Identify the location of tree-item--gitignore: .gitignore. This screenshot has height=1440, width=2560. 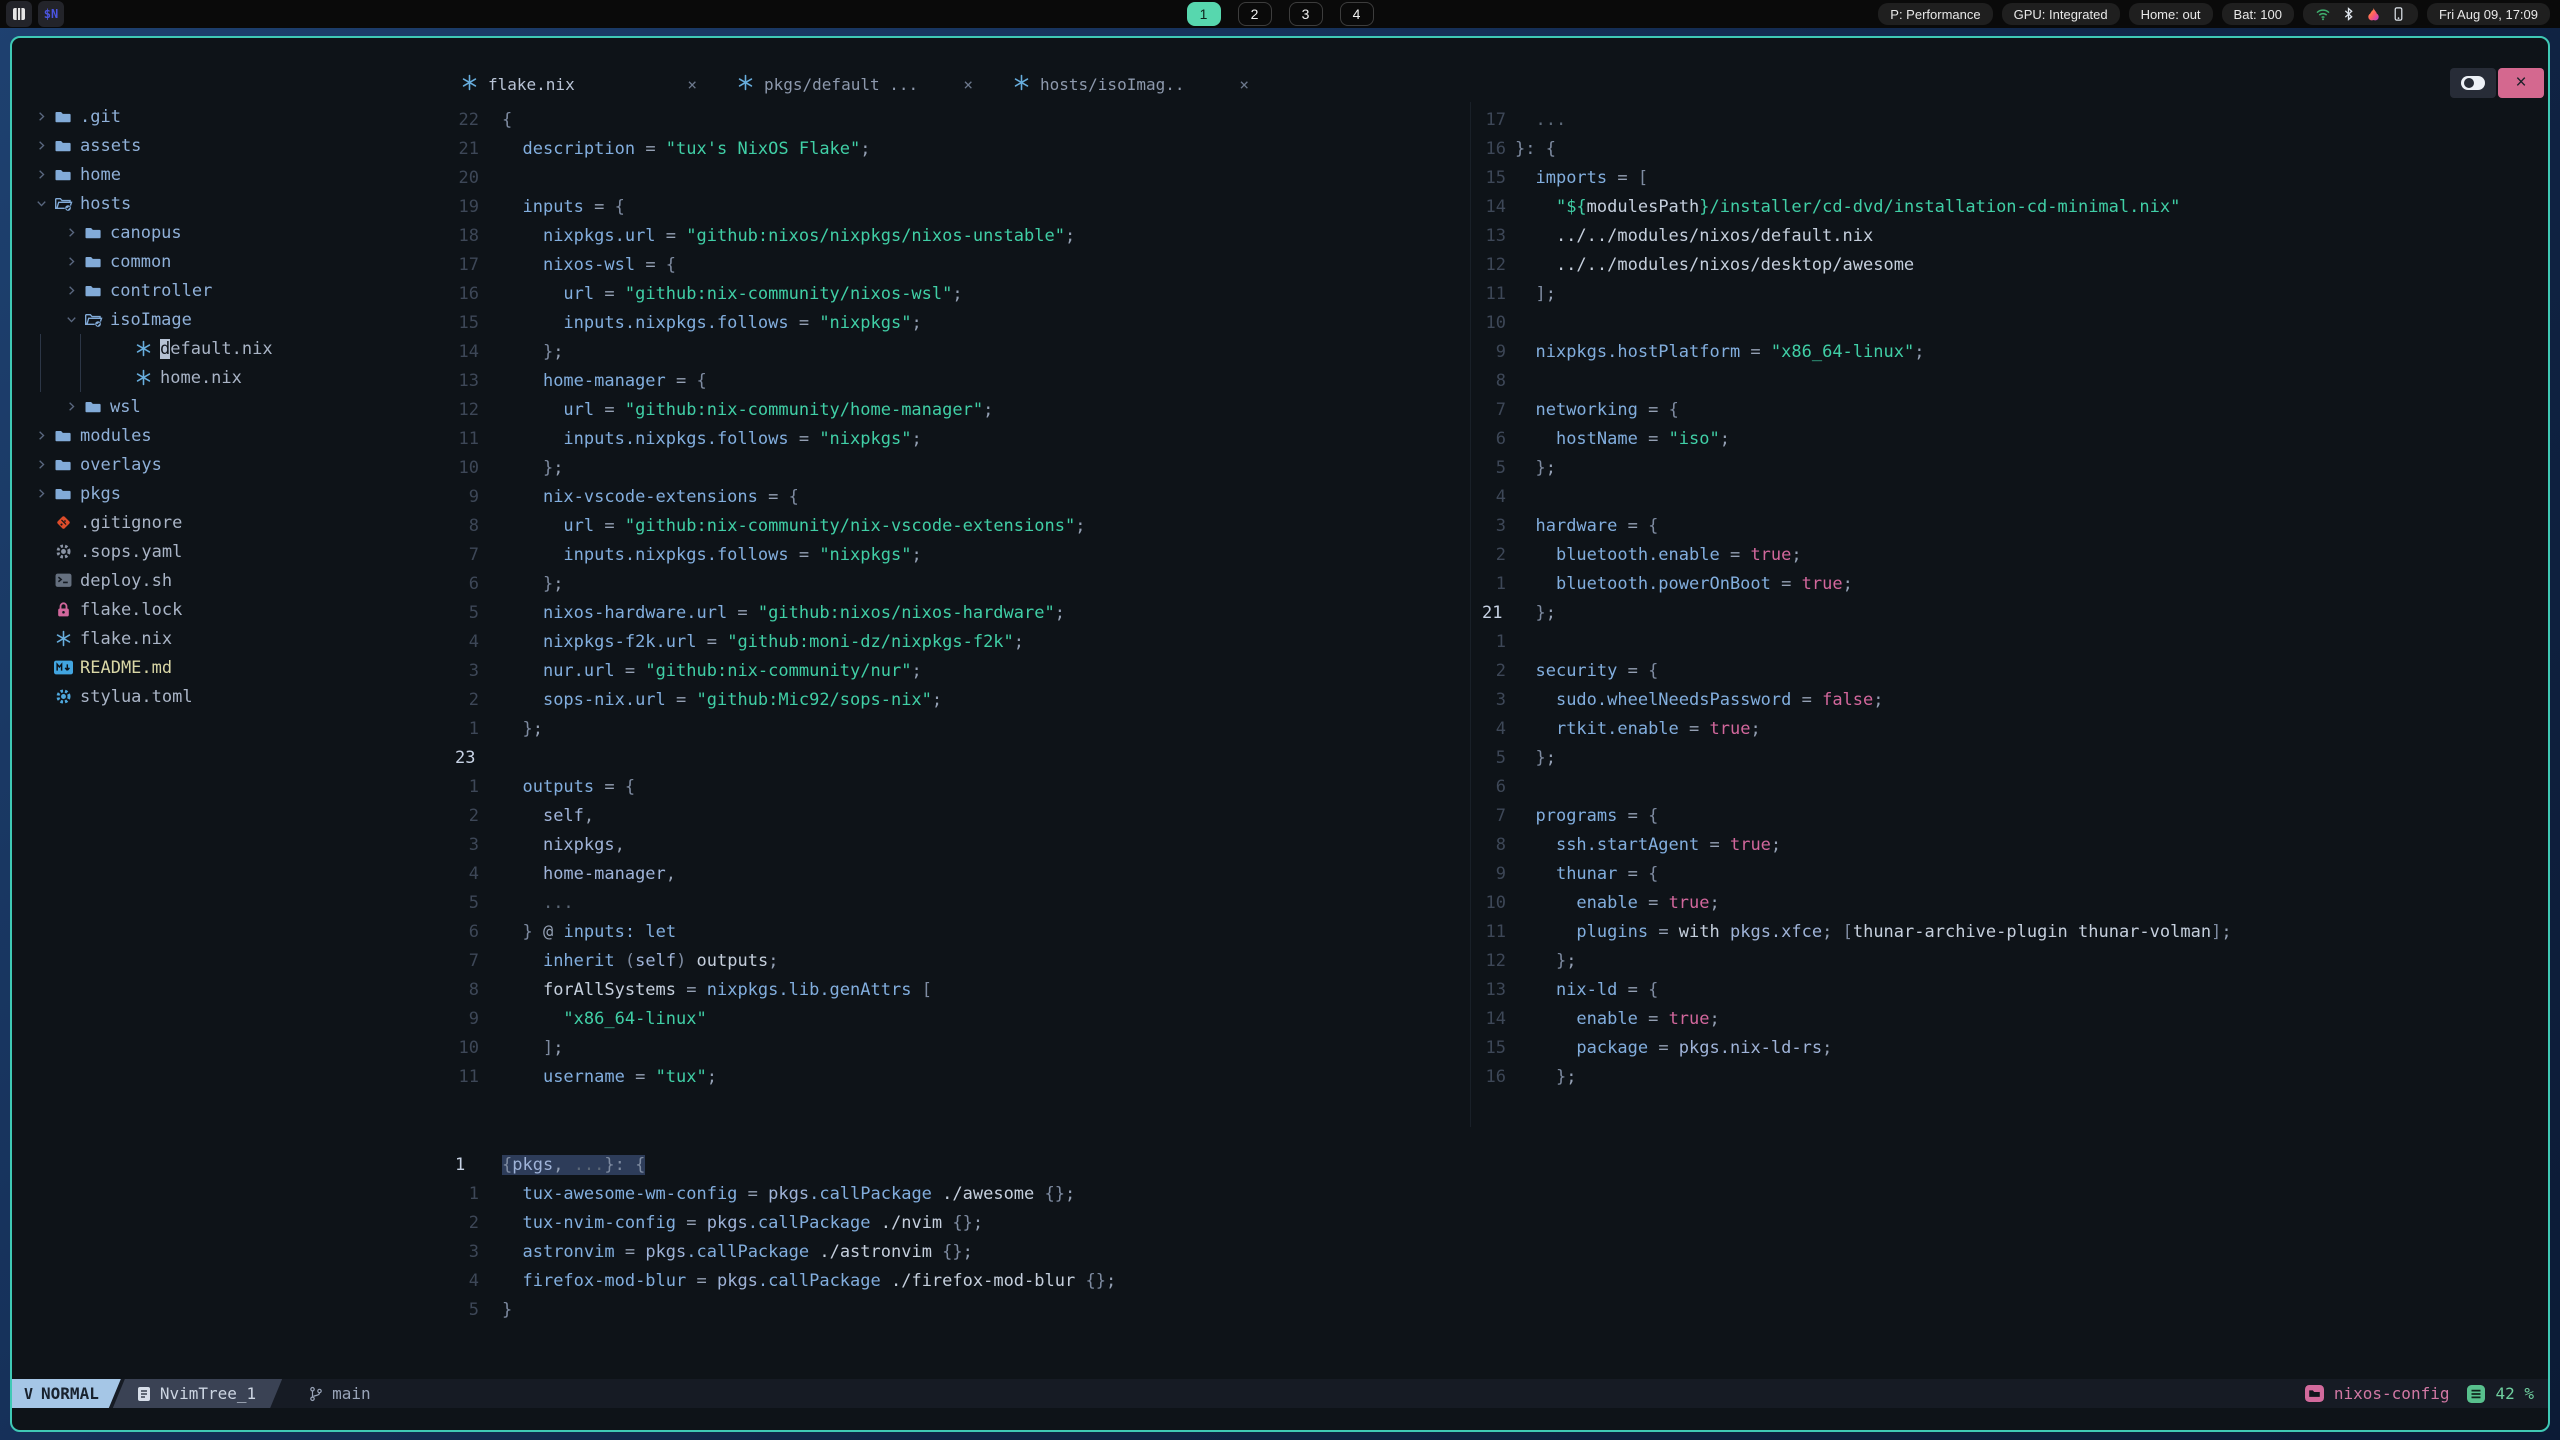
(227, 522).